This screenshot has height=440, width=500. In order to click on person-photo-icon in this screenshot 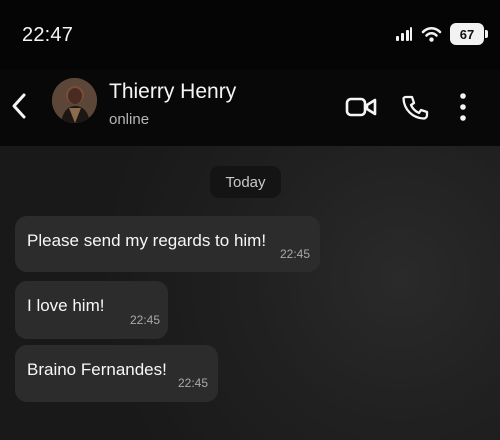, I will do `click(74, 100)`.